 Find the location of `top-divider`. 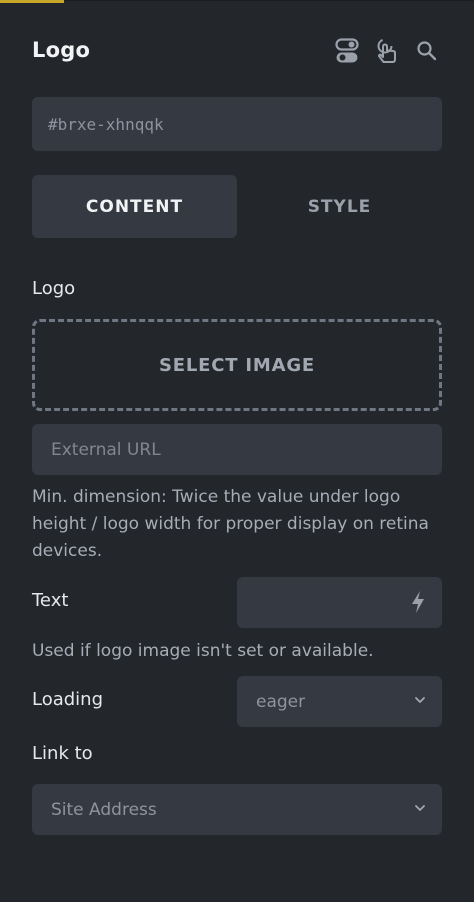

top-divider is located at coordinates (269, 0).